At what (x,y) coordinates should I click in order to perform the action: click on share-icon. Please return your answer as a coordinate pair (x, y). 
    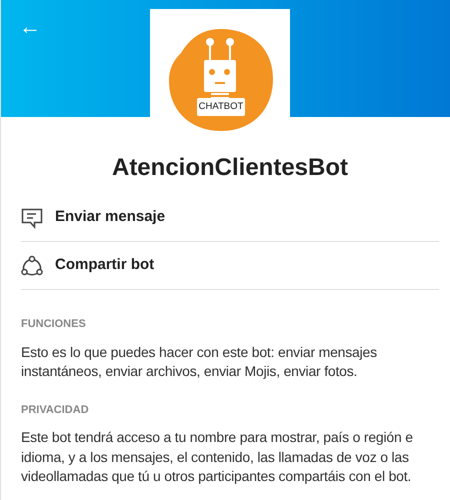
    Looking at the image, I should click on (32, 265).